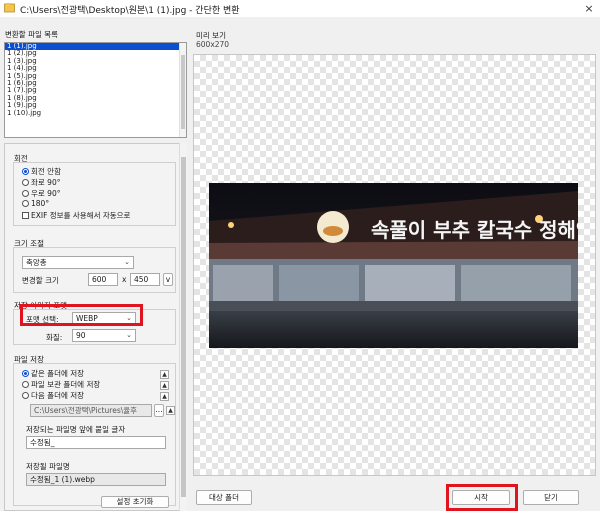  What do you see at coordinates (224, 497) in the screenshot?
I see `target-folder-button: 대상 폴더` at bounding box center [224, 497].